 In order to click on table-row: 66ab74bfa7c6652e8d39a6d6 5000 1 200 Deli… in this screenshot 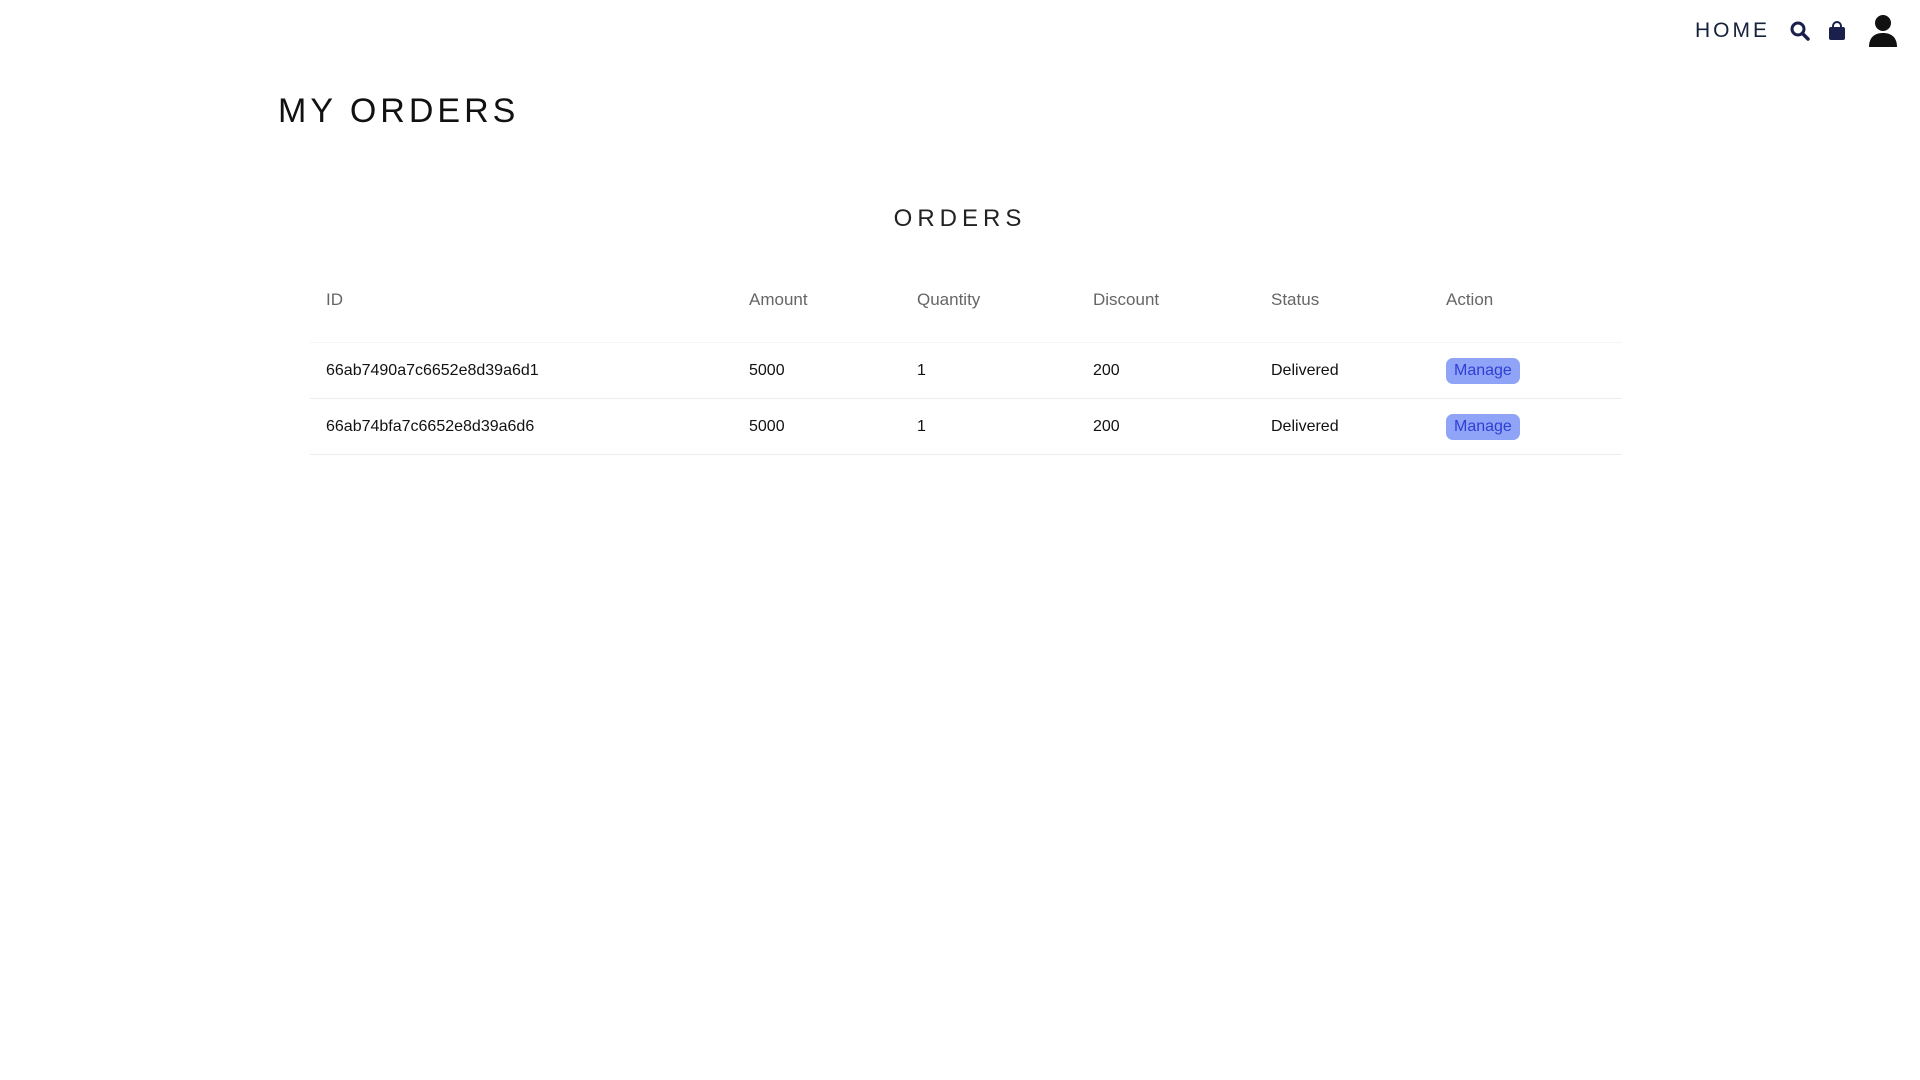, I will do `click(966, 426)`.